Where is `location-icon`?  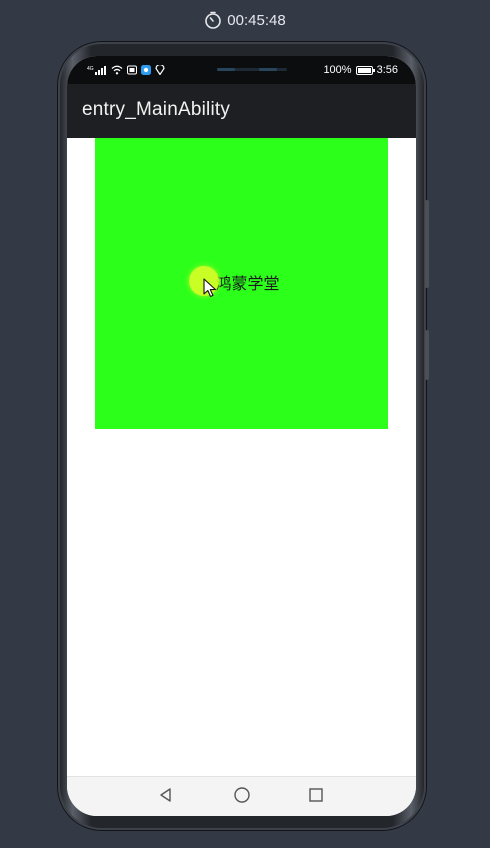
location-icon is located at coordinates (160, 70).